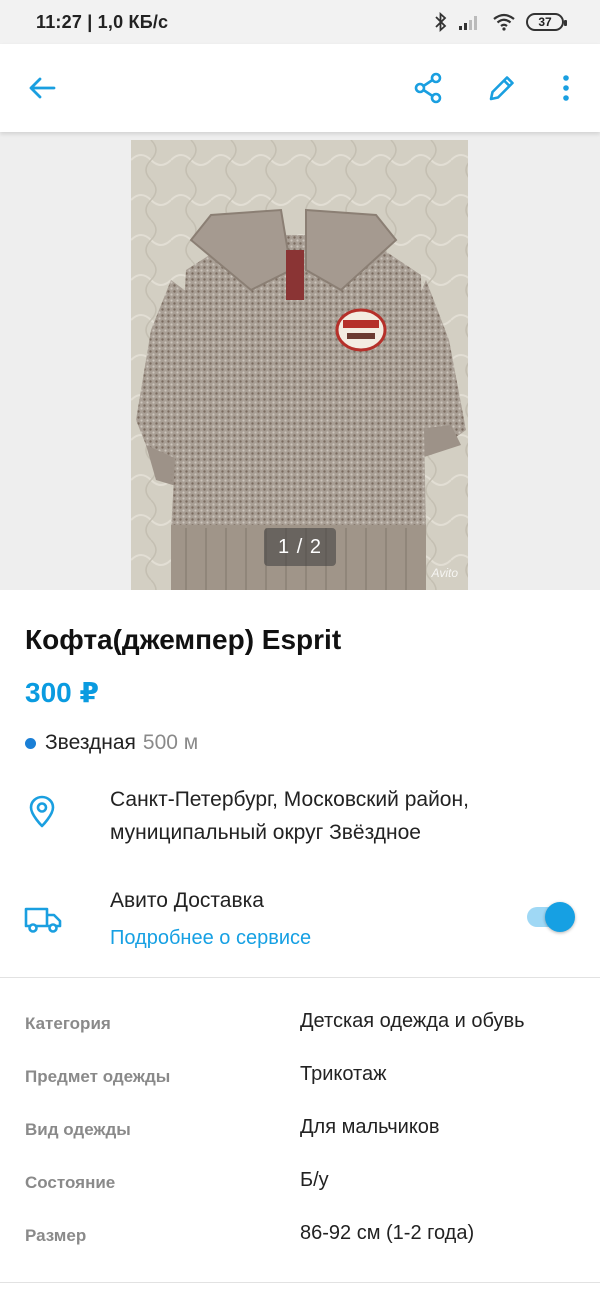 The height and width of the screenshot is (1299, 600). Describe the element at coordinates (210, 938) in the screenshot. I see `delivery-details-link: Подробнее о сервисе` at that location.